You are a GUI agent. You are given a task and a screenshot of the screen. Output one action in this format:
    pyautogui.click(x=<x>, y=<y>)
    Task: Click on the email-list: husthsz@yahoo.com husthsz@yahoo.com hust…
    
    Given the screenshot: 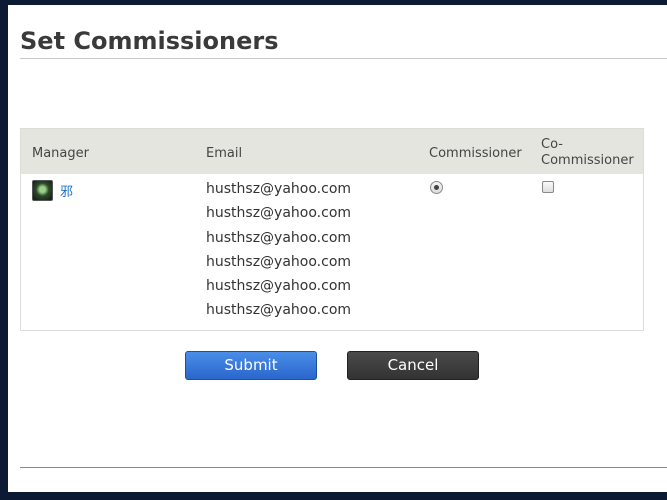 What is the action you would take?
    pyautogui.click(x=278, y=254)
    